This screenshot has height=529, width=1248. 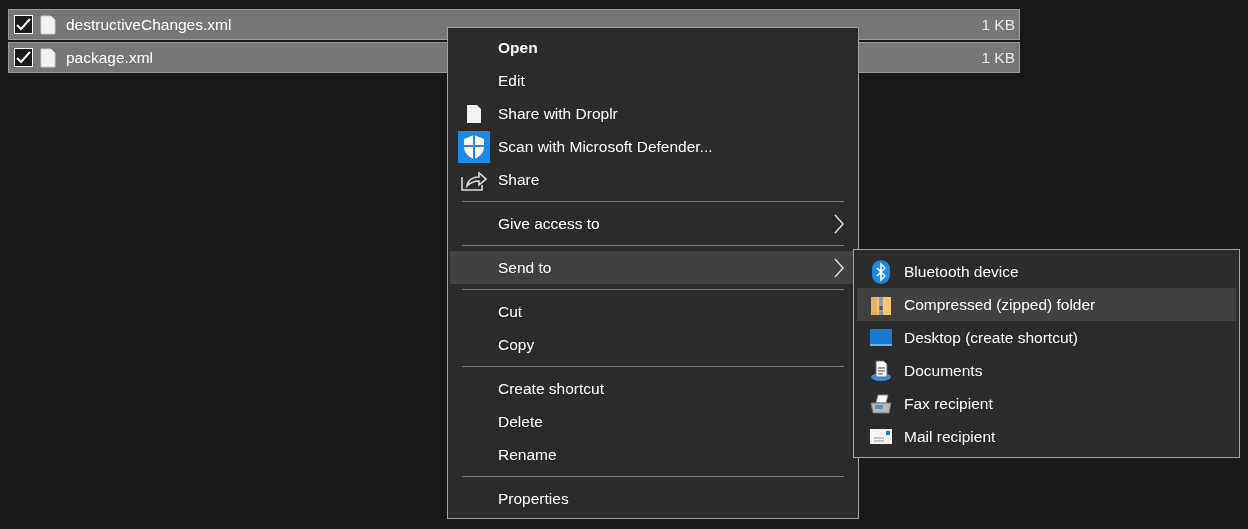 I want to click on file-name: destructiveChanges.xml, so click(x=149, y=24).